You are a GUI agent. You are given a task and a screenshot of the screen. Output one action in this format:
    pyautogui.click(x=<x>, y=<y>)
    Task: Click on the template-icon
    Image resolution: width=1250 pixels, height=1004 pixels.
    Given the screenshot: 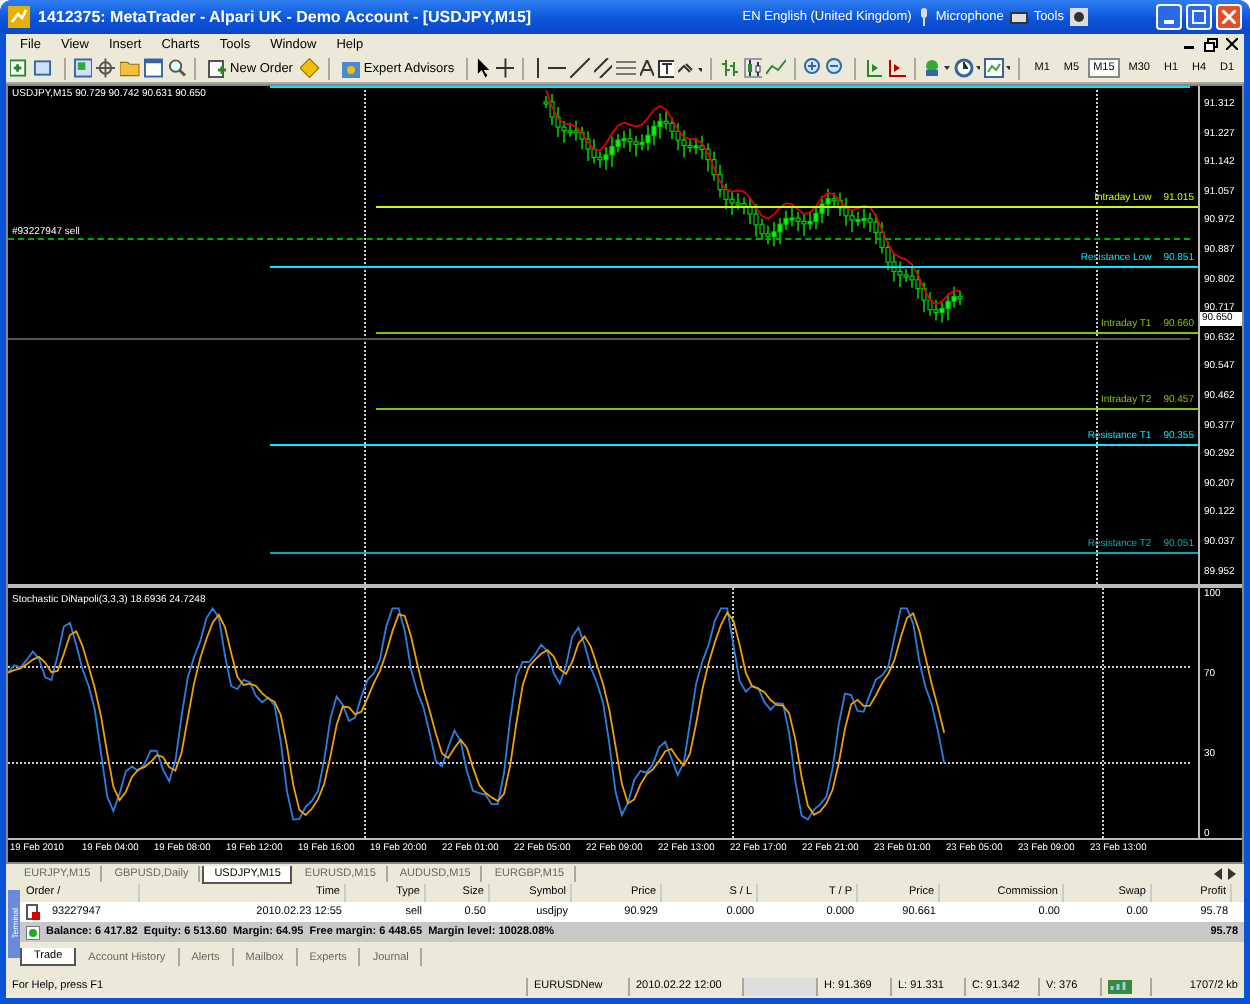 What is the action you would take?
    pyautogui.click(x=997, y=68)
    